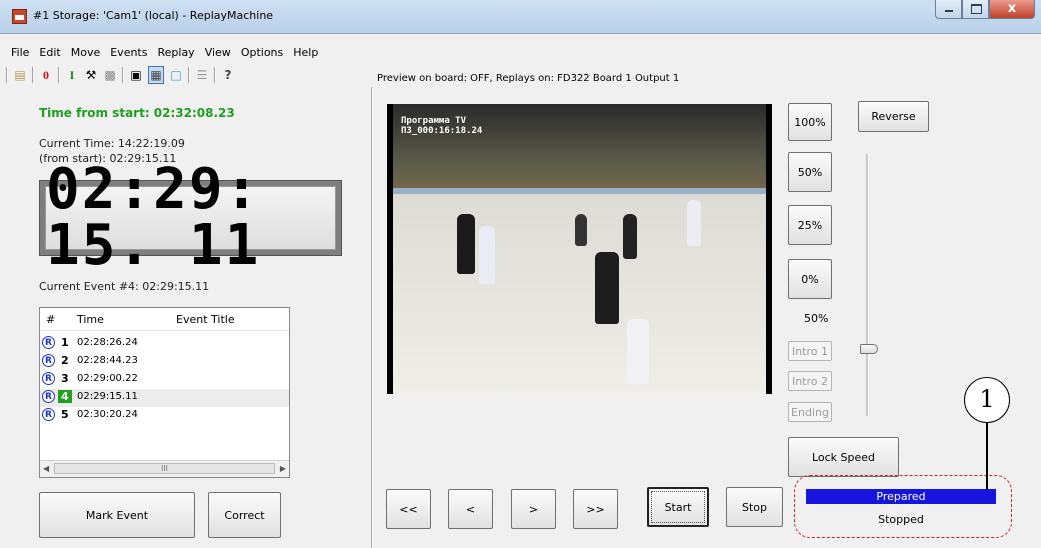 This screenshot has width=1041, height=548. Describe the element at coordinates (137, 113) in the screenshot. I see `time-from-start: Time from start: 02:32:08.23` at that location.